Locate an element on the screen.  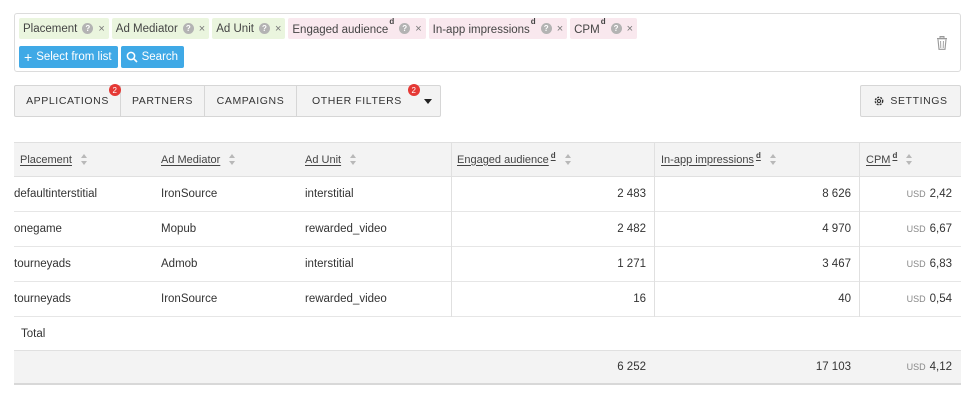
column-header-ad-mediator: Ad Mediator is located at coordinates (198, 159).